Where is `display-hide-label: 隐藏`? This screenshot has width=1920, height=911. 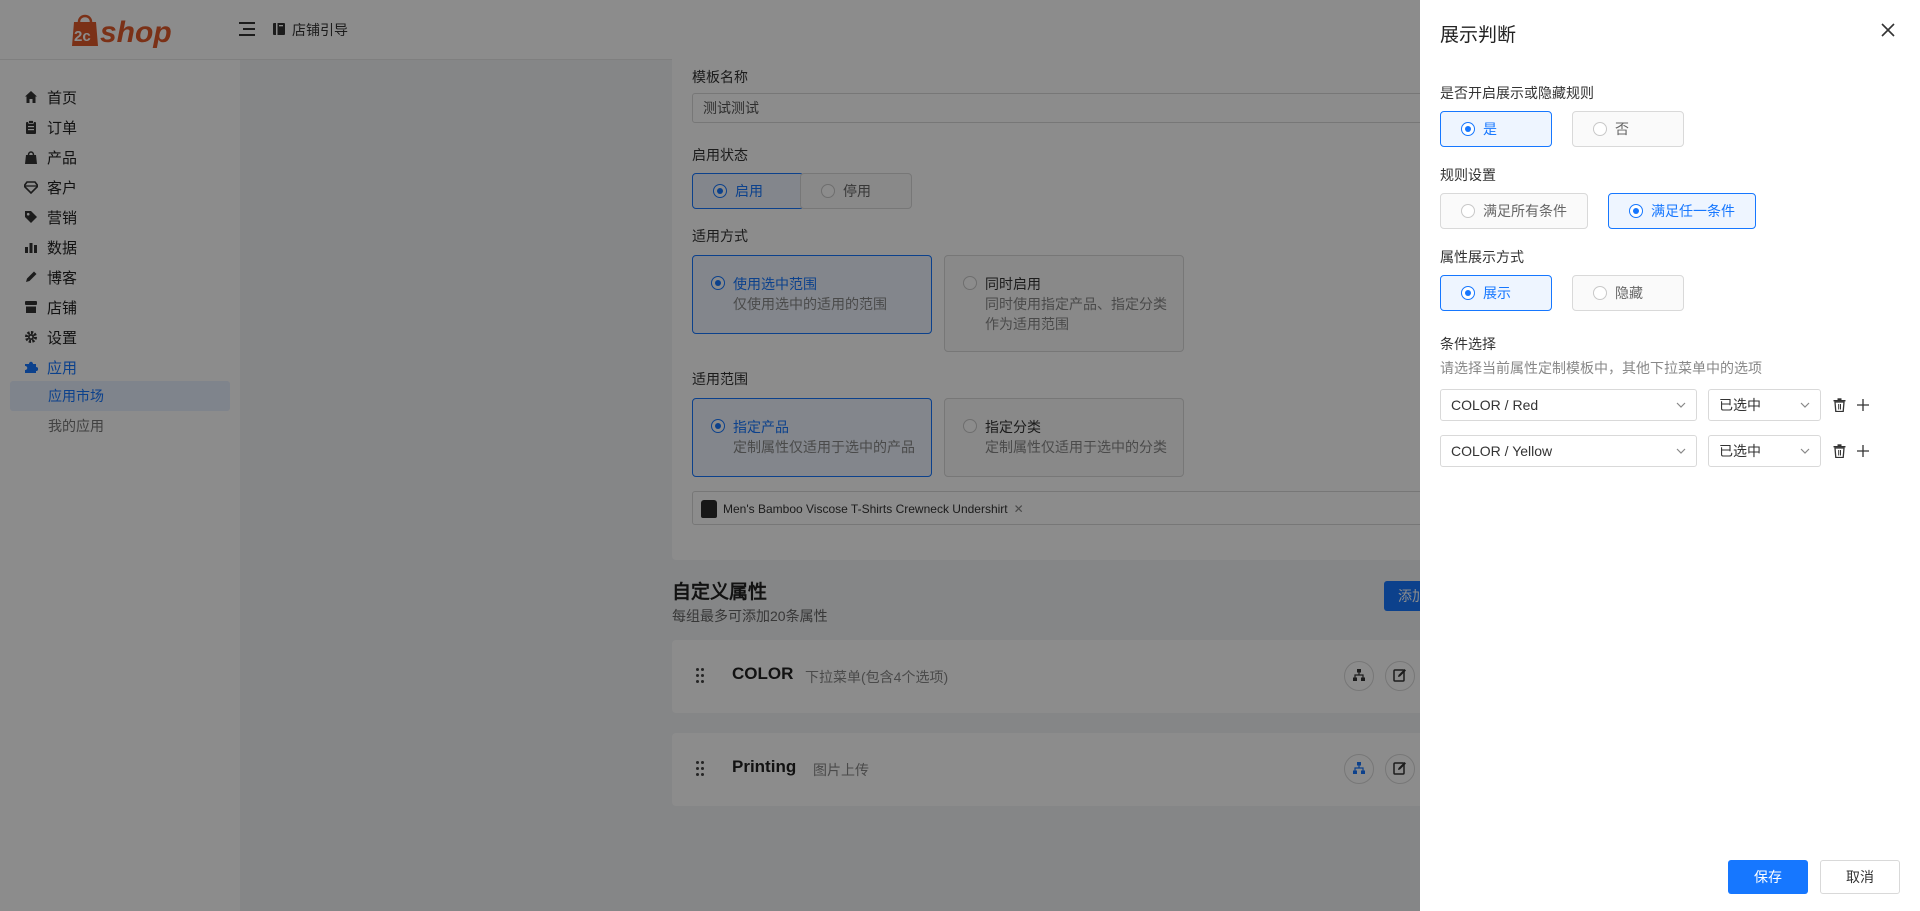 display-hide-label: 隐藏 is located at coordinates (1629, 293).